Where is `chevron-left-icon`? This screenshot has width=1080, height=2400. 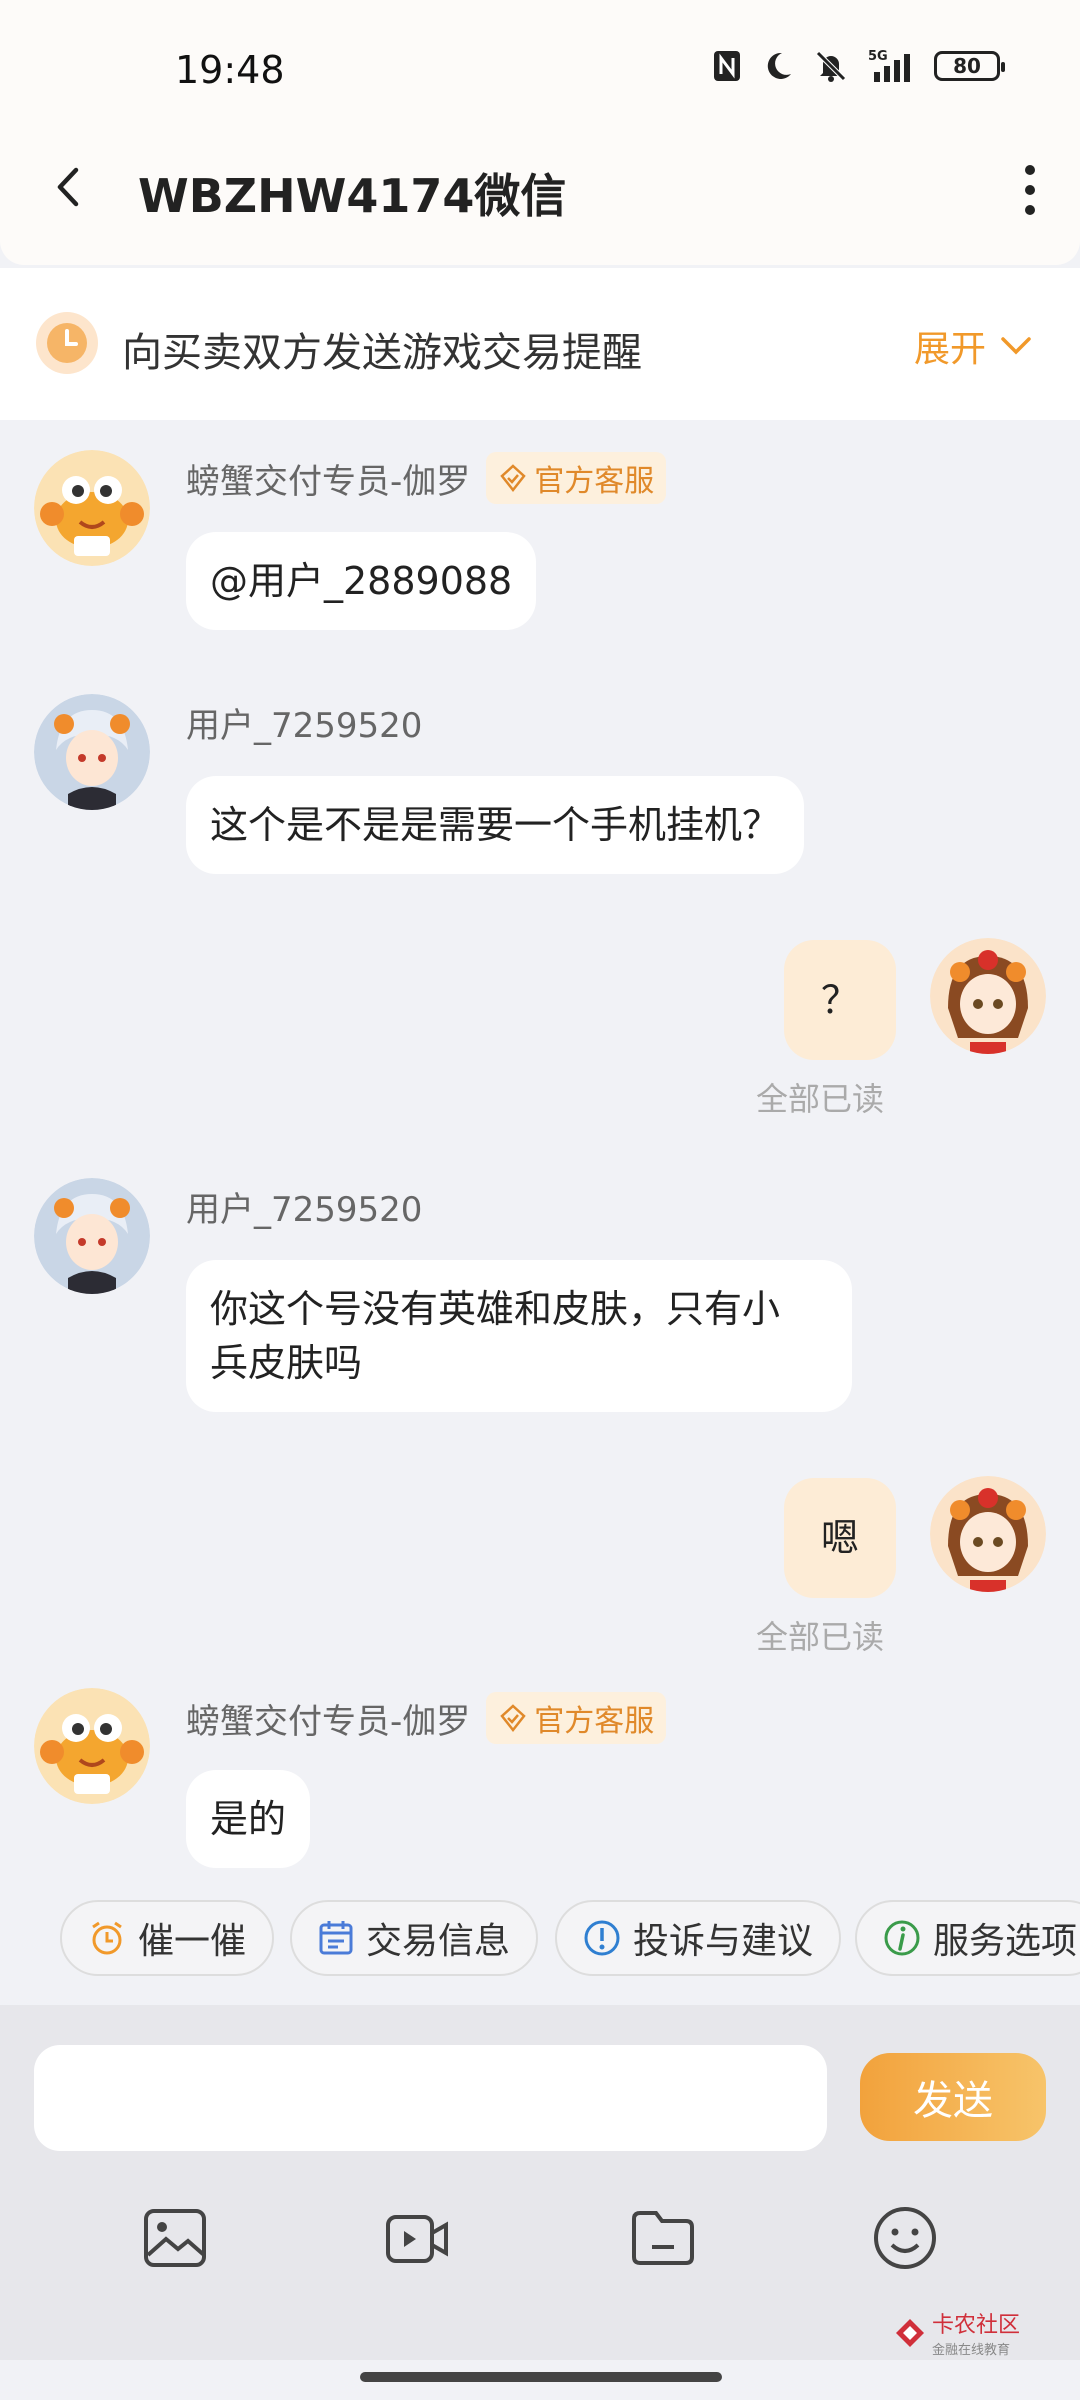
chevron-left-icon is located at coordinates (68, 187).